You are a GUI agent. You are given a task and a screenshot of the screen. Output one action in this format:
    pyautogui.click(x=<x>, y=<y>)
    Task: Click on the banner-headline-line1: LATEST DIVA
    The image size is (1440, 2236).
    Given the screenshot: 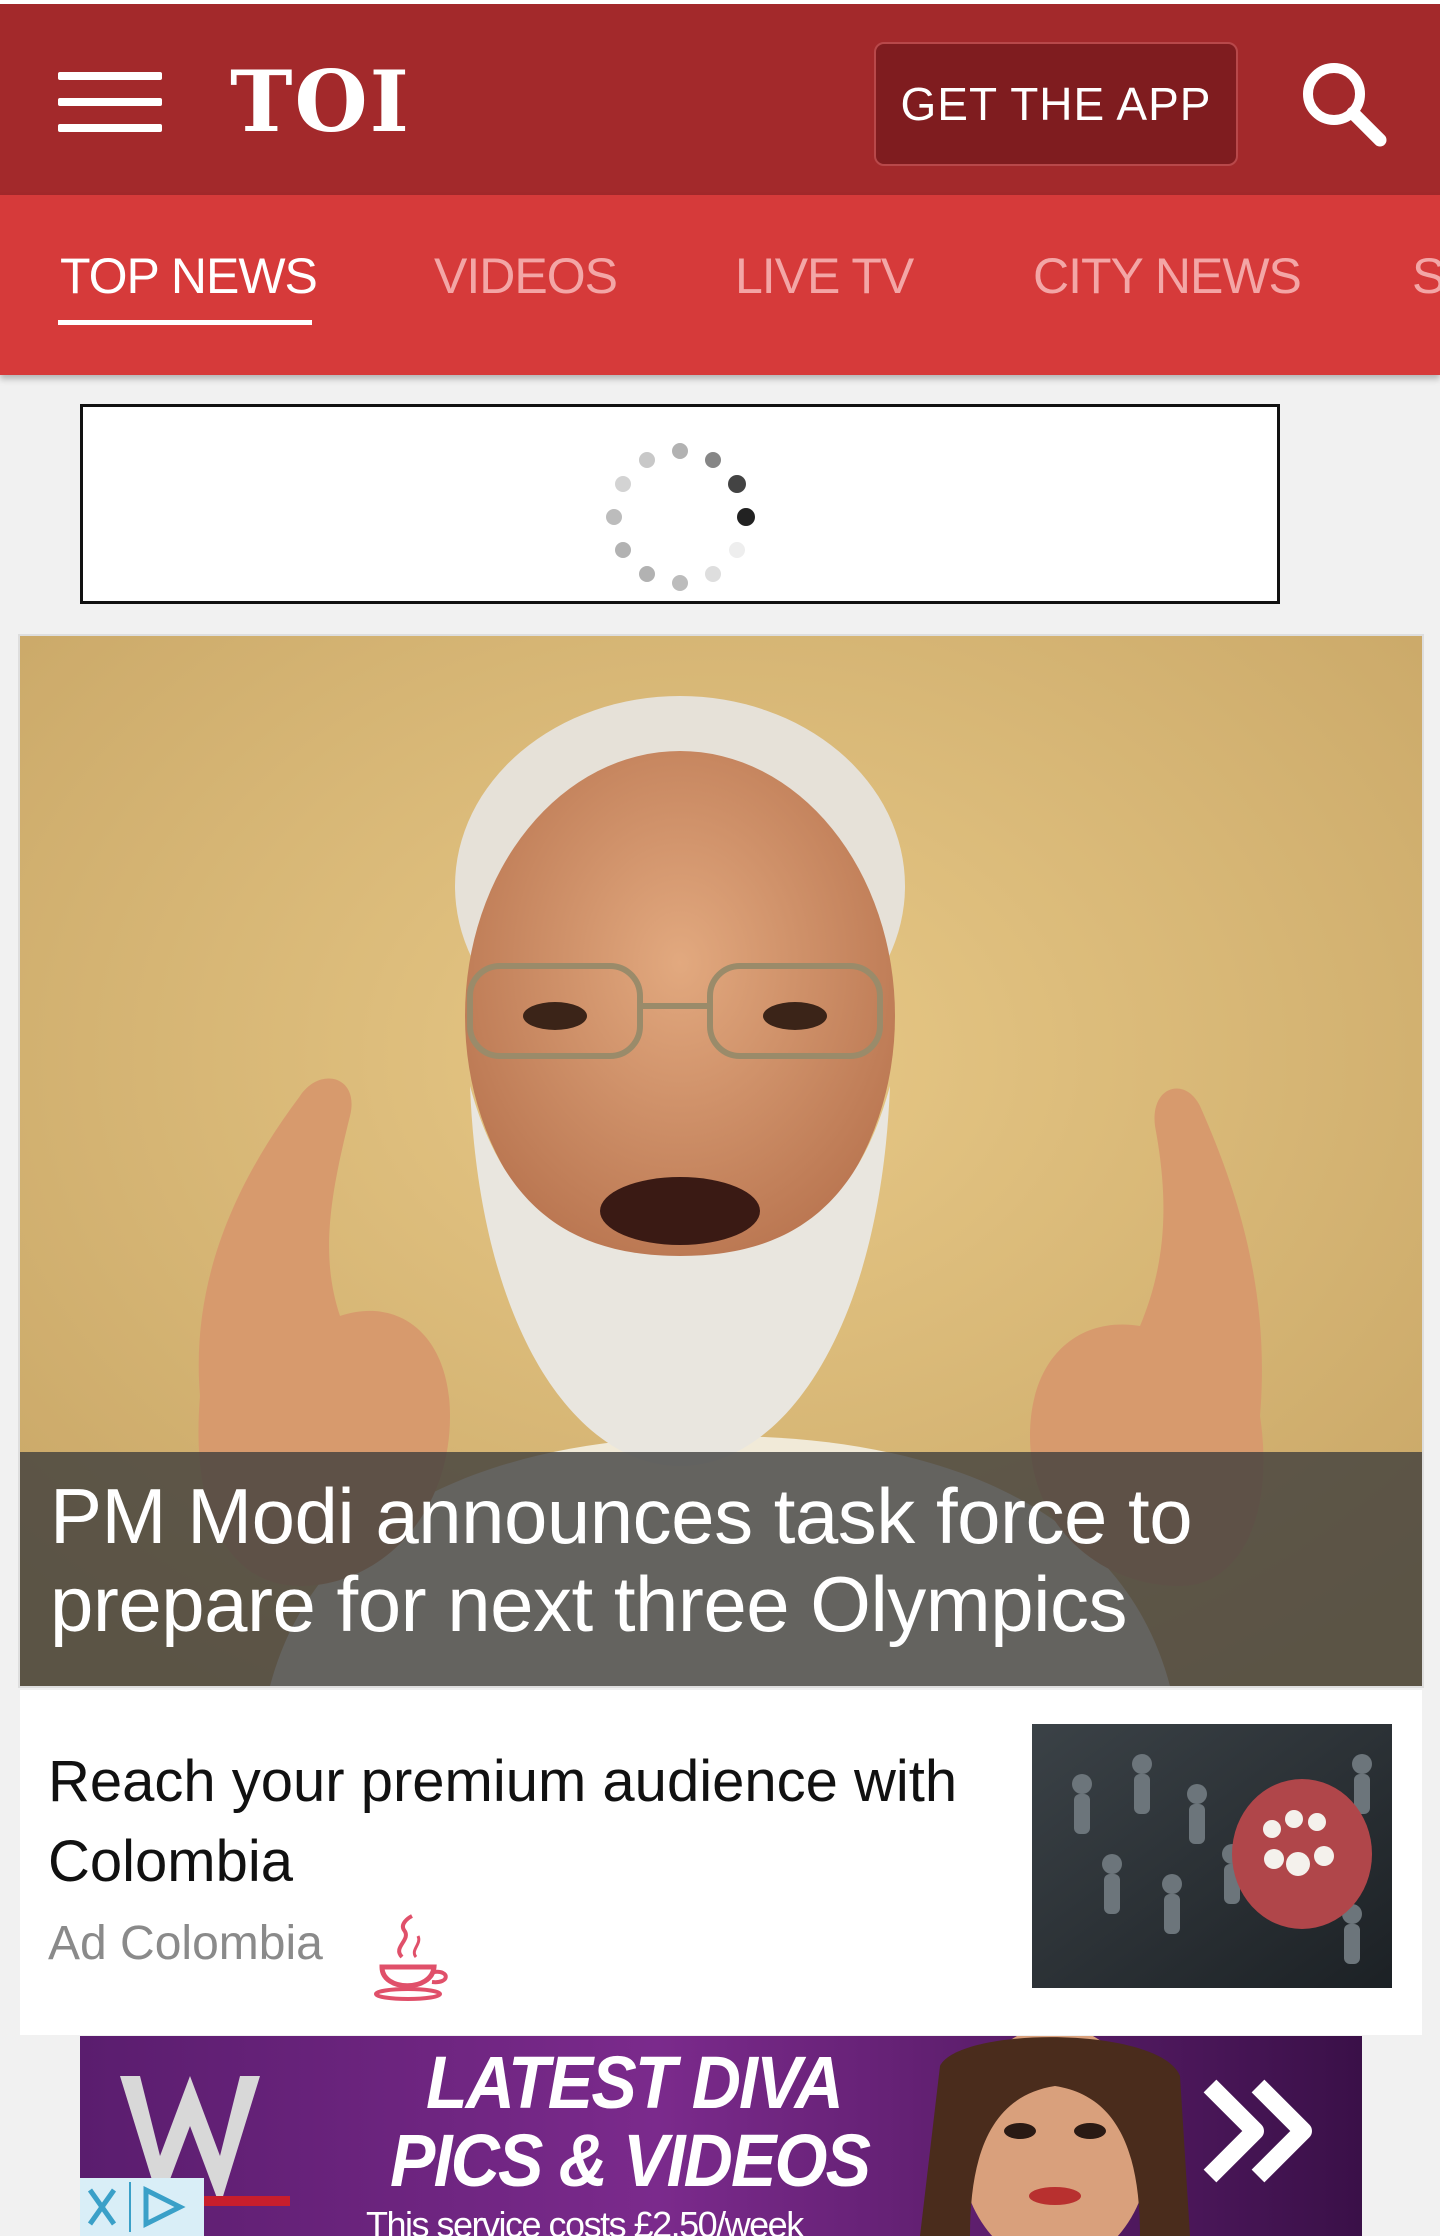 What is the action you would take?
    pyautogui.click(x=635, y=2082)
    